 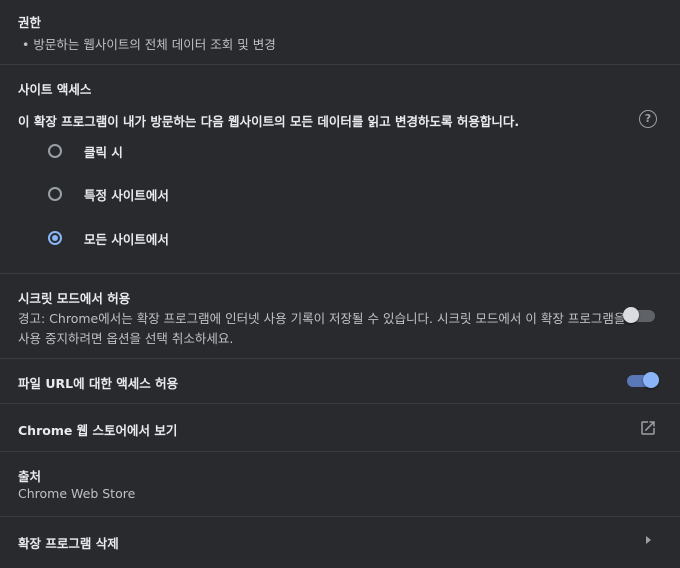 I want to click on file-url-title: 파일 URL에 대한 액세스 허용, so click(x=98, y=383).